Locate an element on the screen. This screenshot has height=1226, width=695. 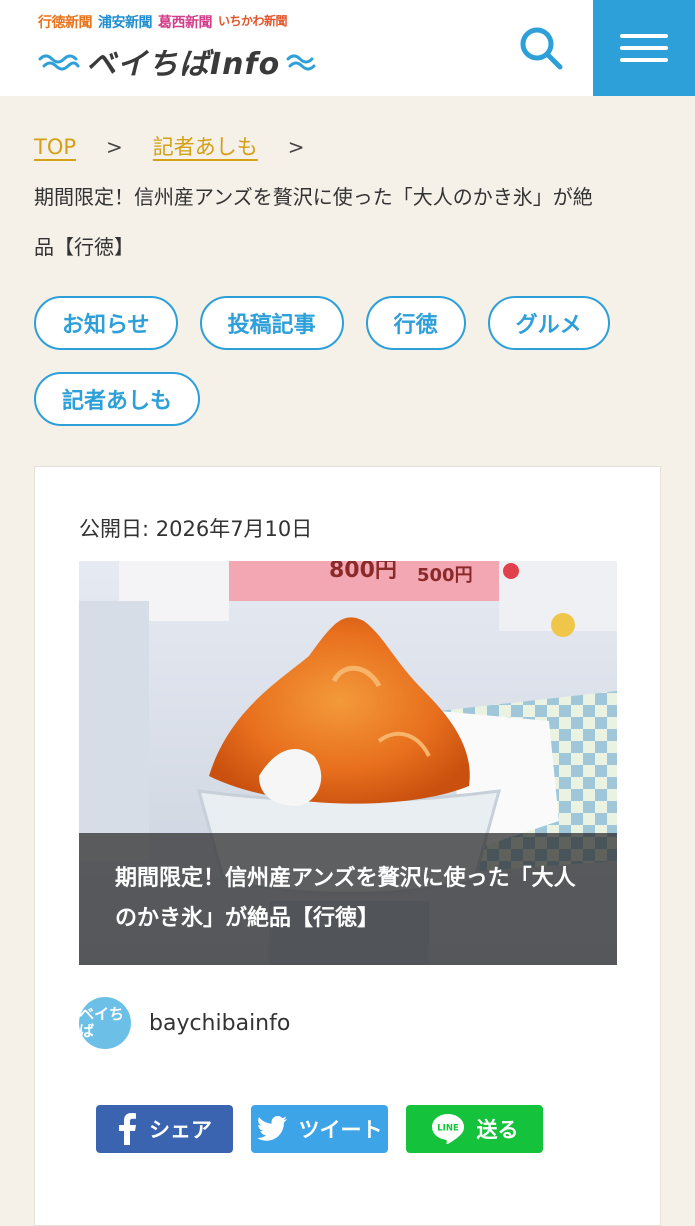
line-logo-text: LINE is located at coordinates (448, 1129).